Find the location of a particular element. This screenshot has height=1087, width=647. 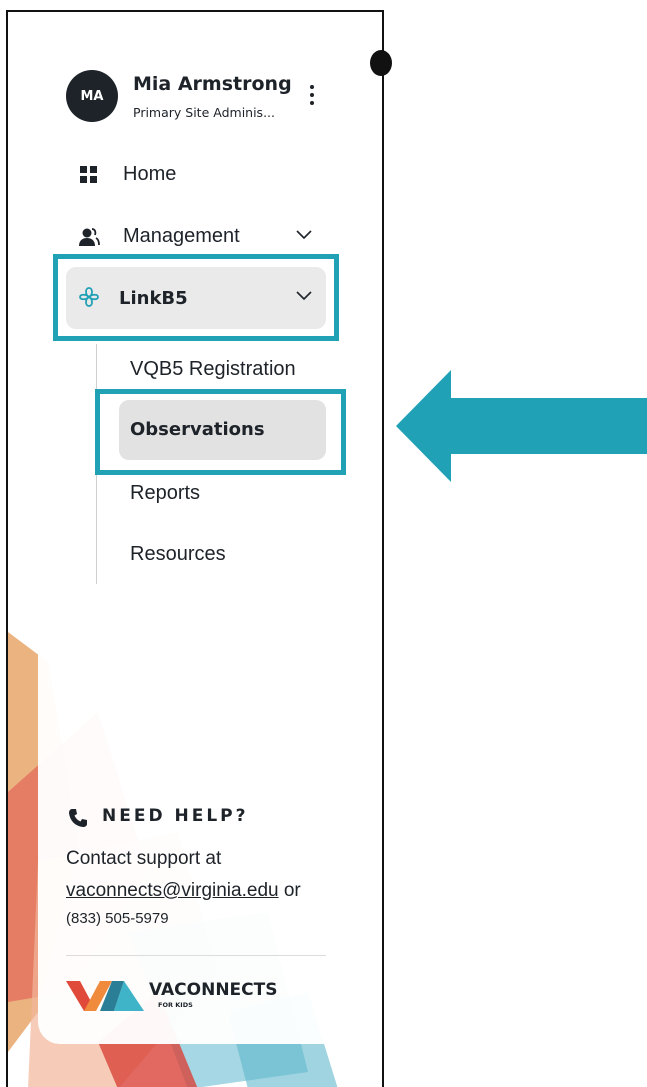

help-heading-text: NEED HELP? is located at coordinates (175, 816).